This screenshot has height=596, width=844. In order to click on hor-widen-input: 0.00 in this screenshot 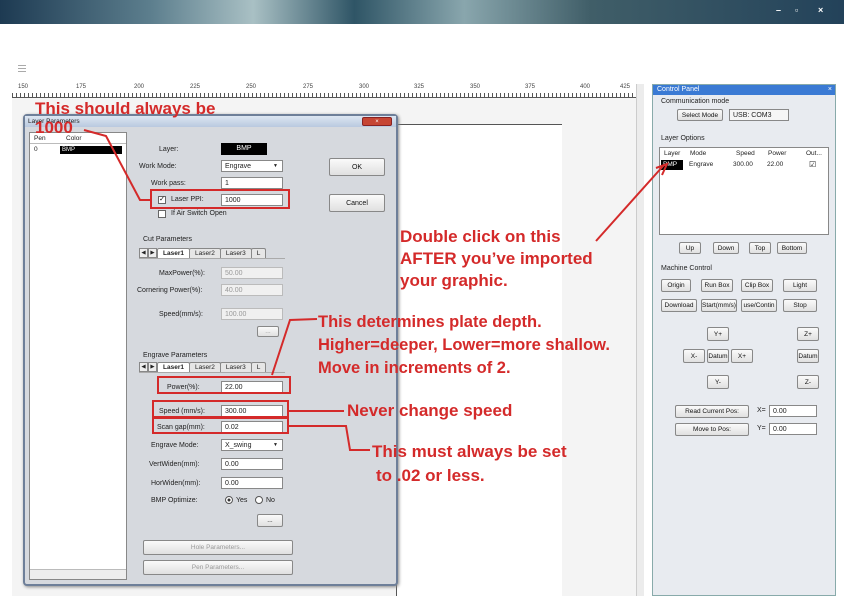, I will do `click(252, 483)`.